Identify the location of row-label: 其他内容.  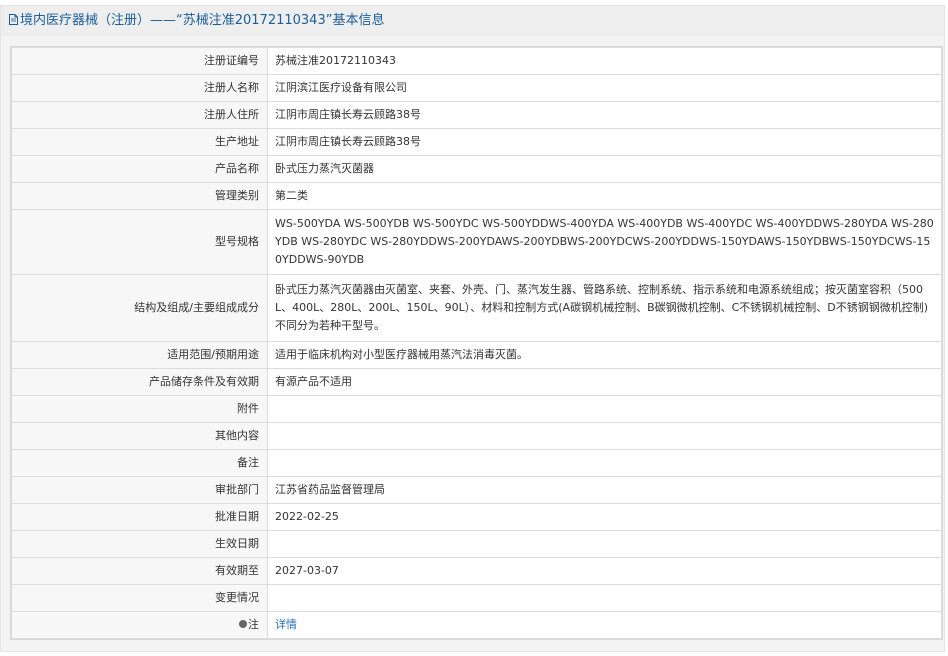
(139, 436).